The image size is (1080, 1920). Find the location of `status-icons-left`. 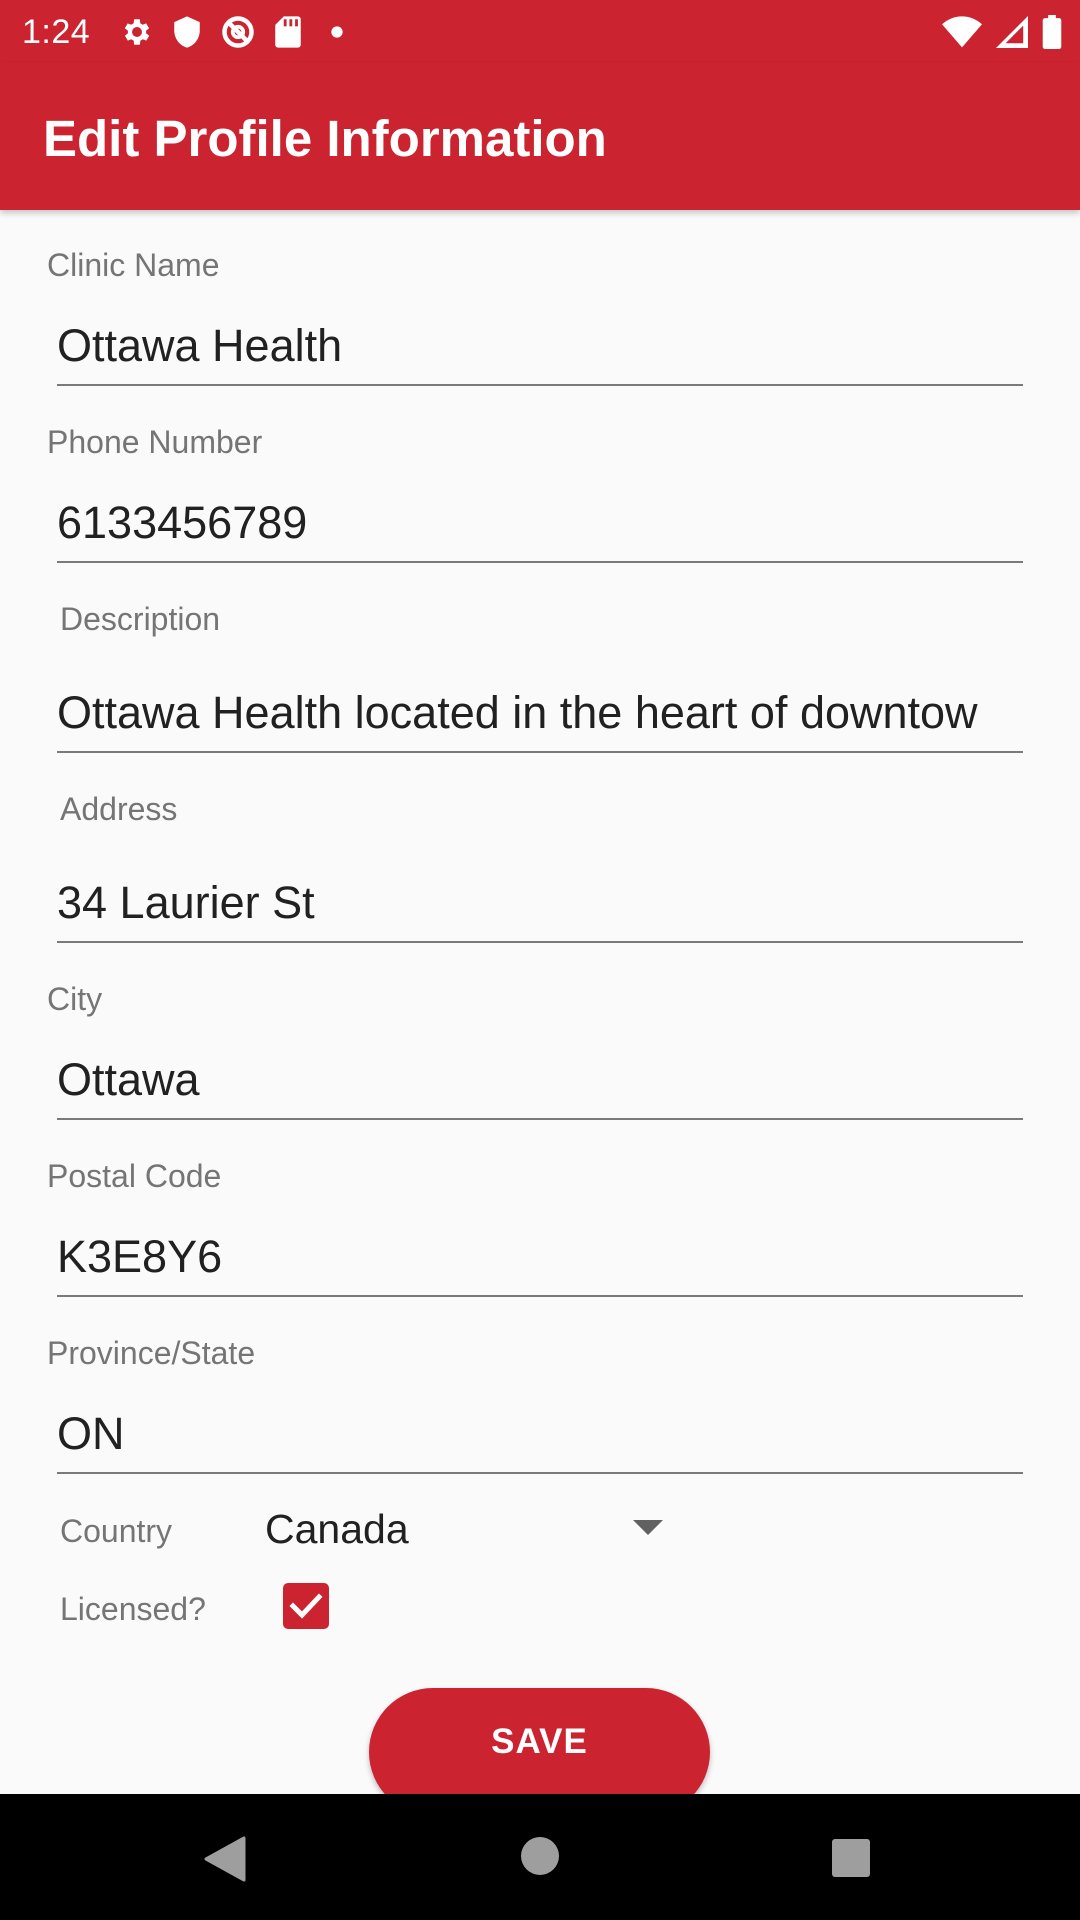

status-icons-left is located at coordinates (237, 32).